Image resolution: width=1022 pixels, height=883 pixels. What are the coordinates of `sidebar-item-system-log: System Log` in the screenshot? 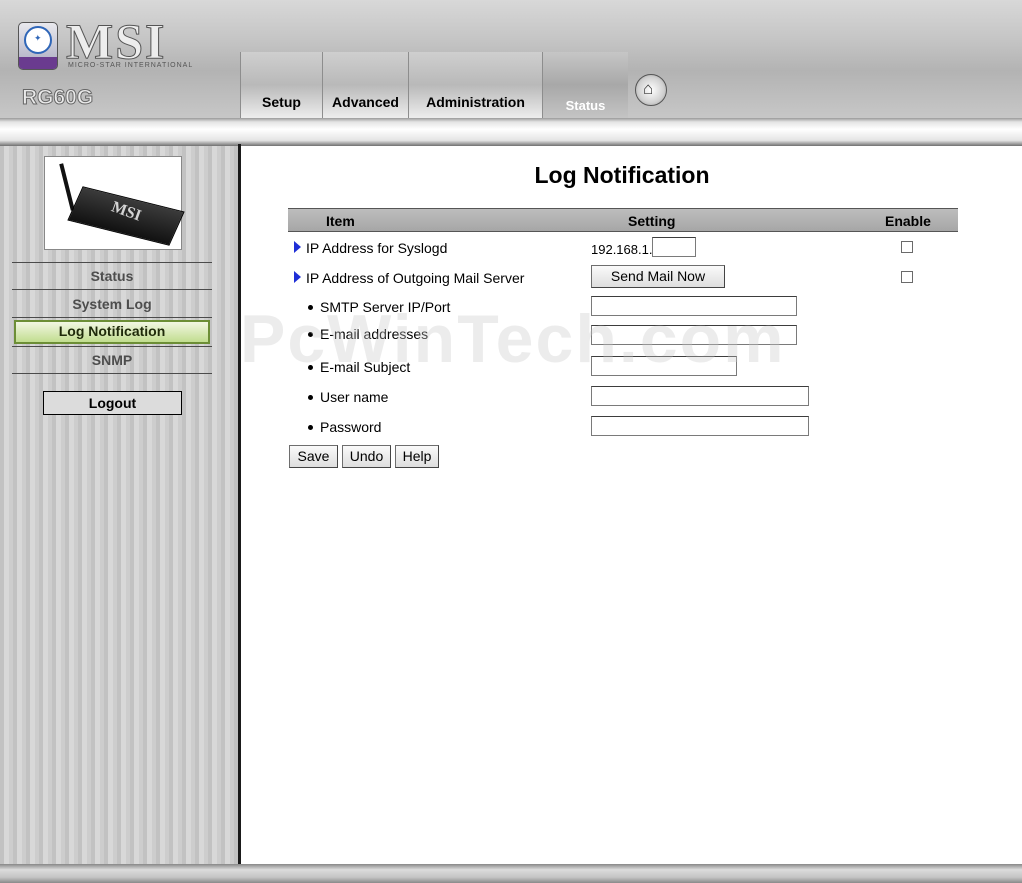 It's located at (112, 304).